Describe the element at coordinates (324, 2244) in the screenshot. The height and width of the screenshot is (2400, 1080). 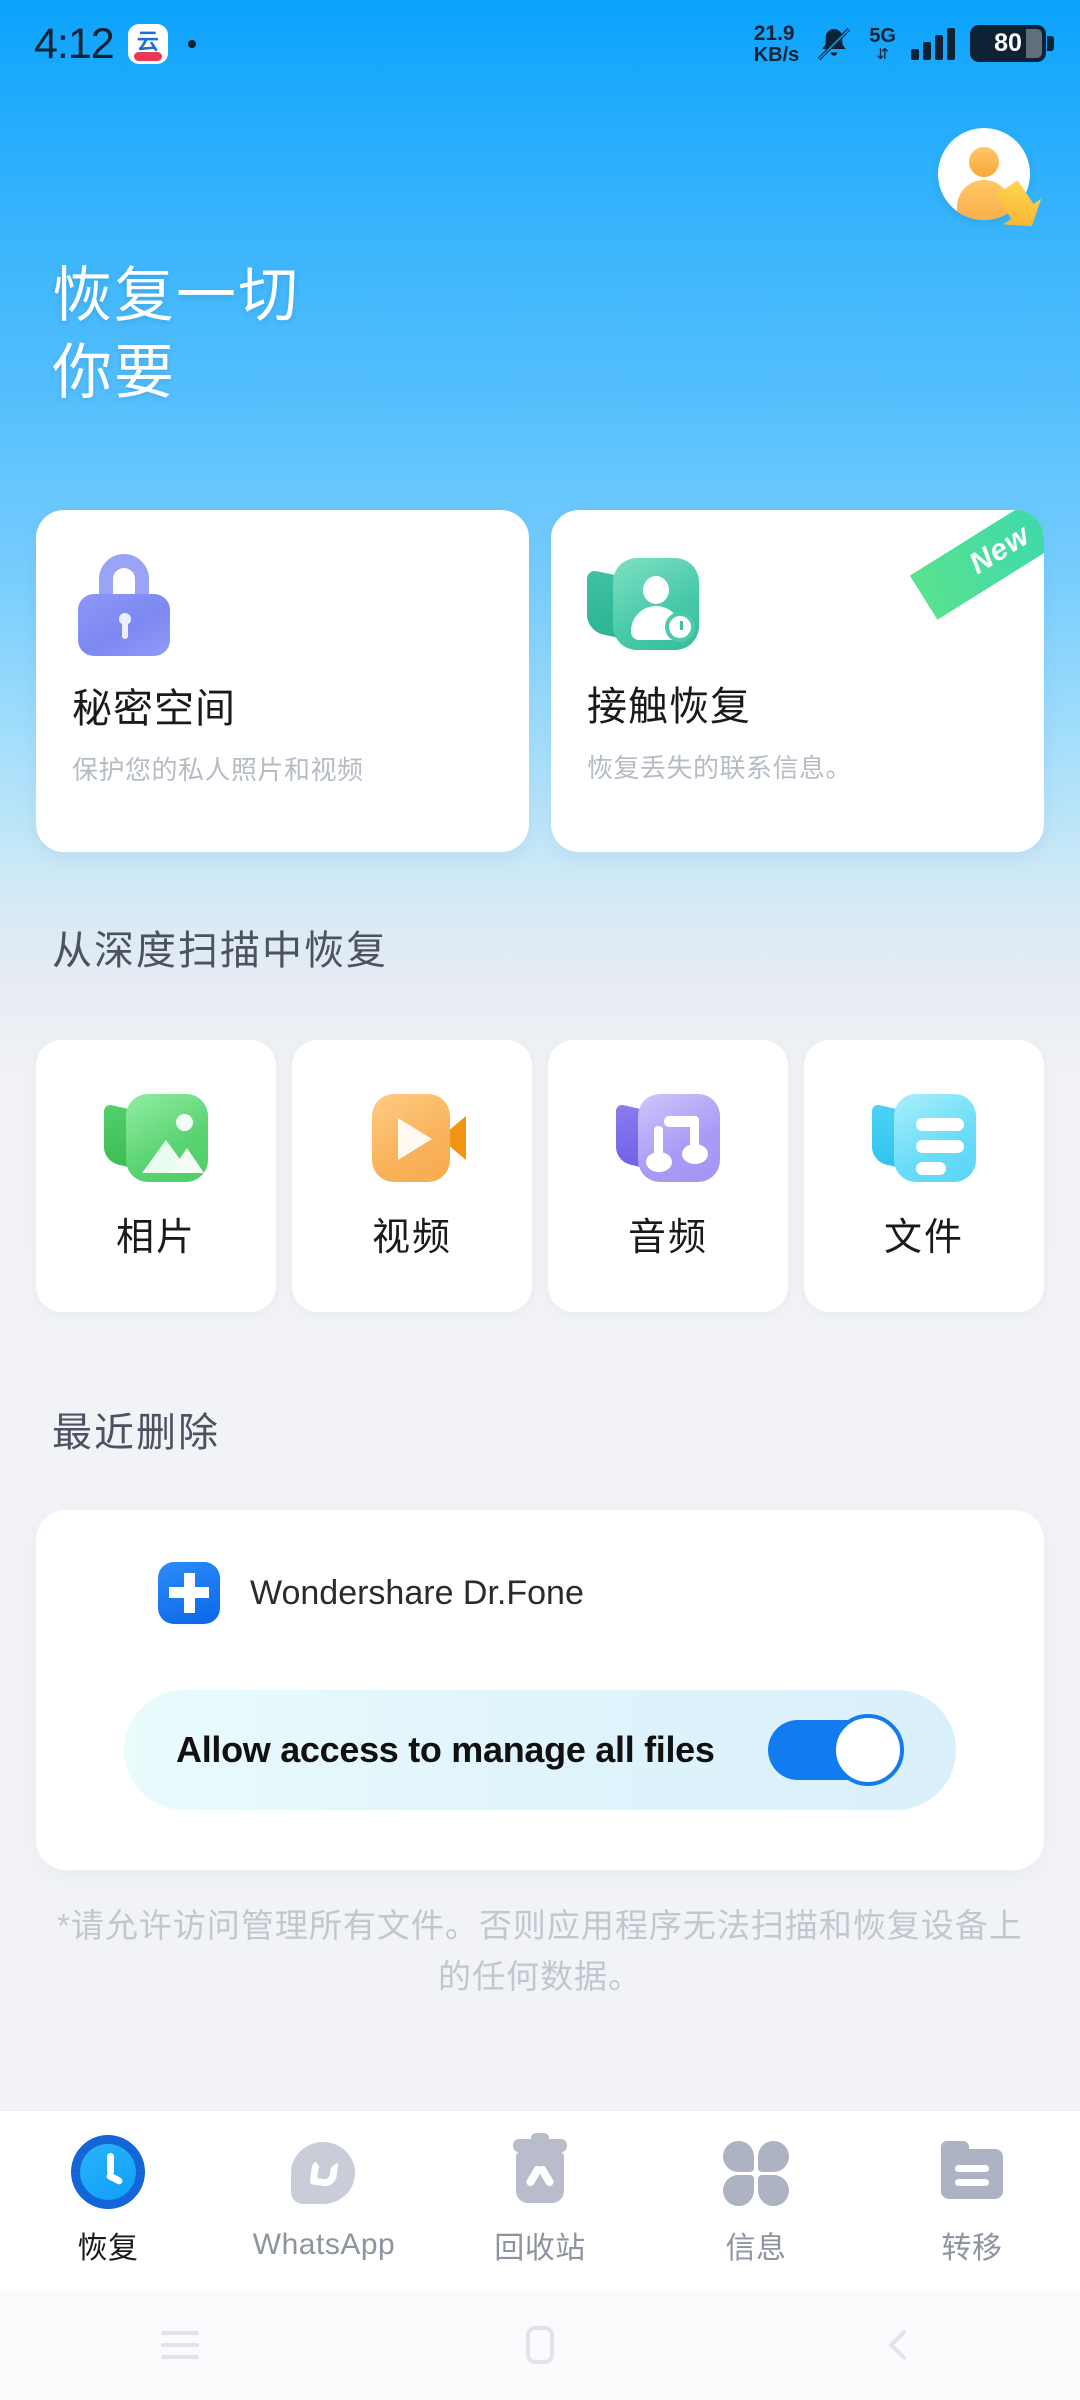
I see `tab-label: WhatsApp` at that location.